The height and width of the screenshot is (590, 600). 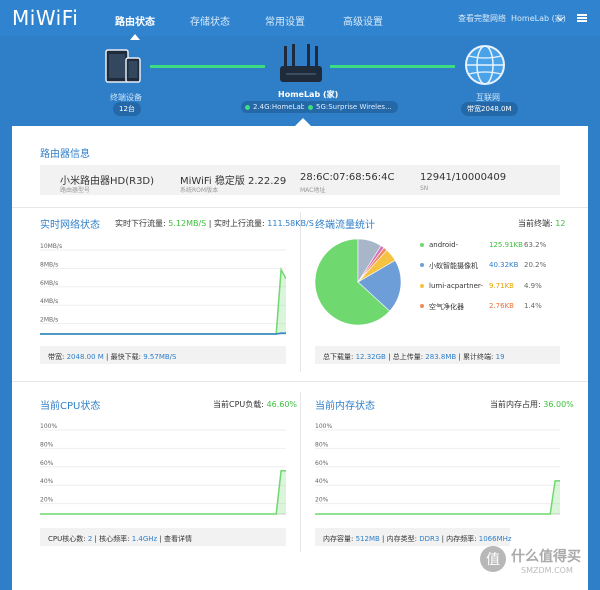 I want to click on memory-tick-label: 80%, so click(x=322, y=444).